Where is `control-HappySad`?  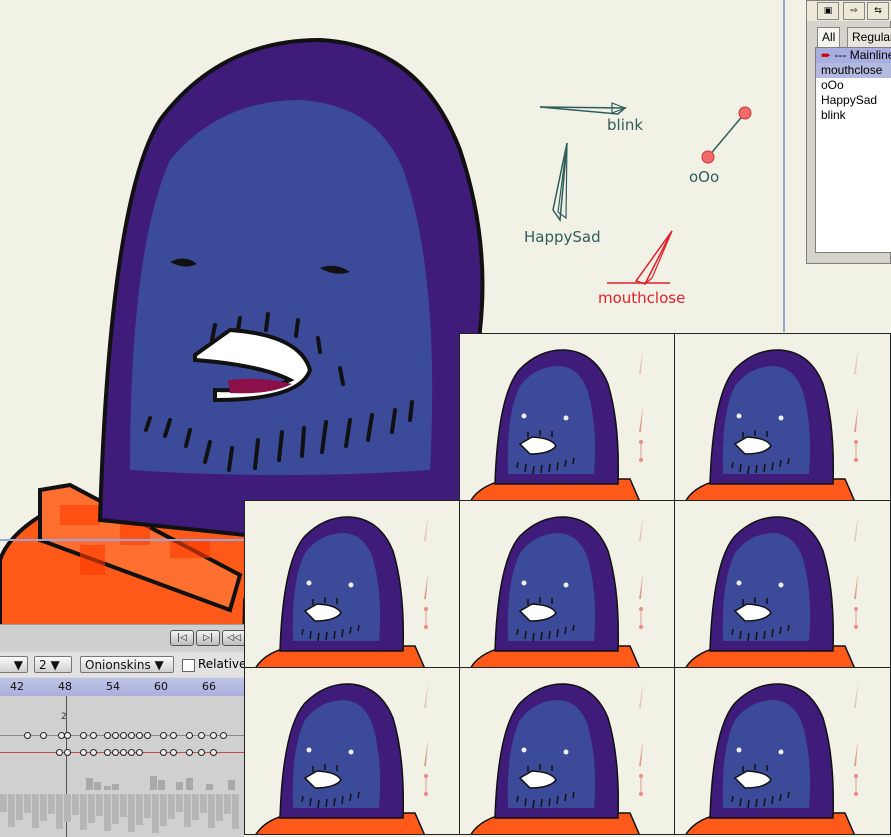
control-HappySad is located at coordinates (560, 182).